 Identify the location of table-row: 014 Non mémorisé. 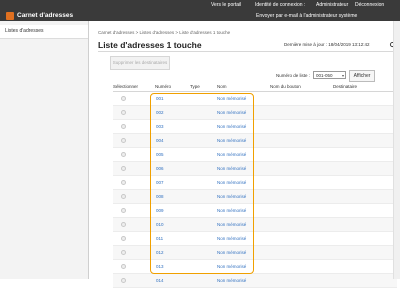
(255, 281).